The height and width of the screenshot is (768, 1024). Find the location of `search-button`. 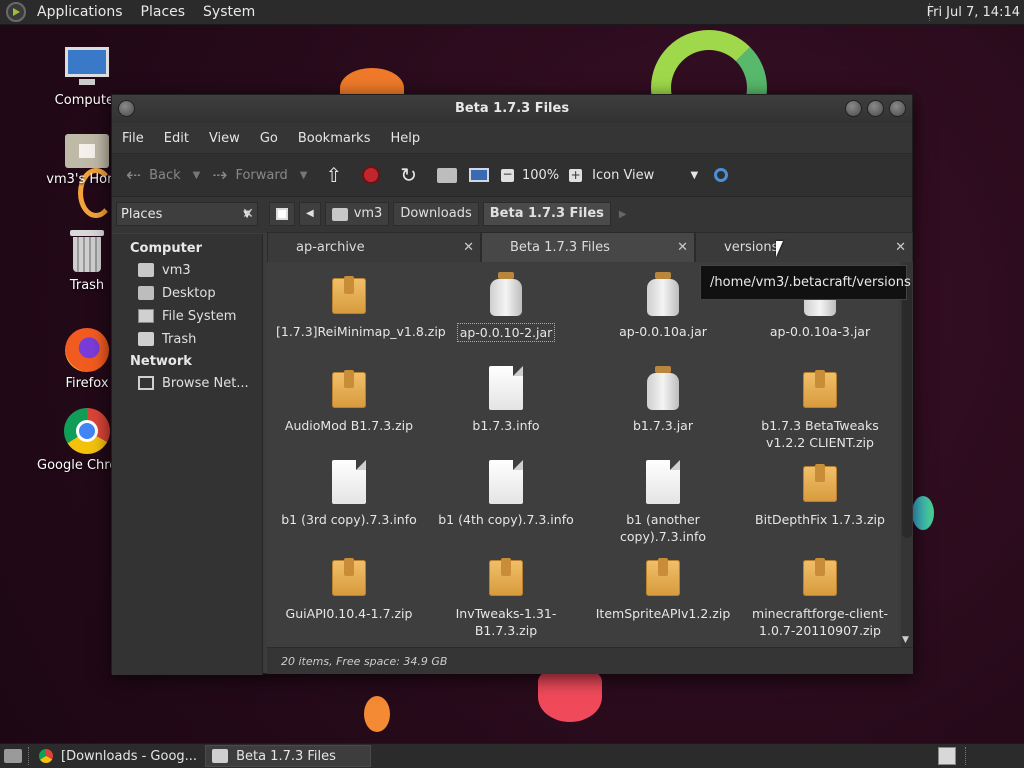

search-button is located at coordinates (721, 175).